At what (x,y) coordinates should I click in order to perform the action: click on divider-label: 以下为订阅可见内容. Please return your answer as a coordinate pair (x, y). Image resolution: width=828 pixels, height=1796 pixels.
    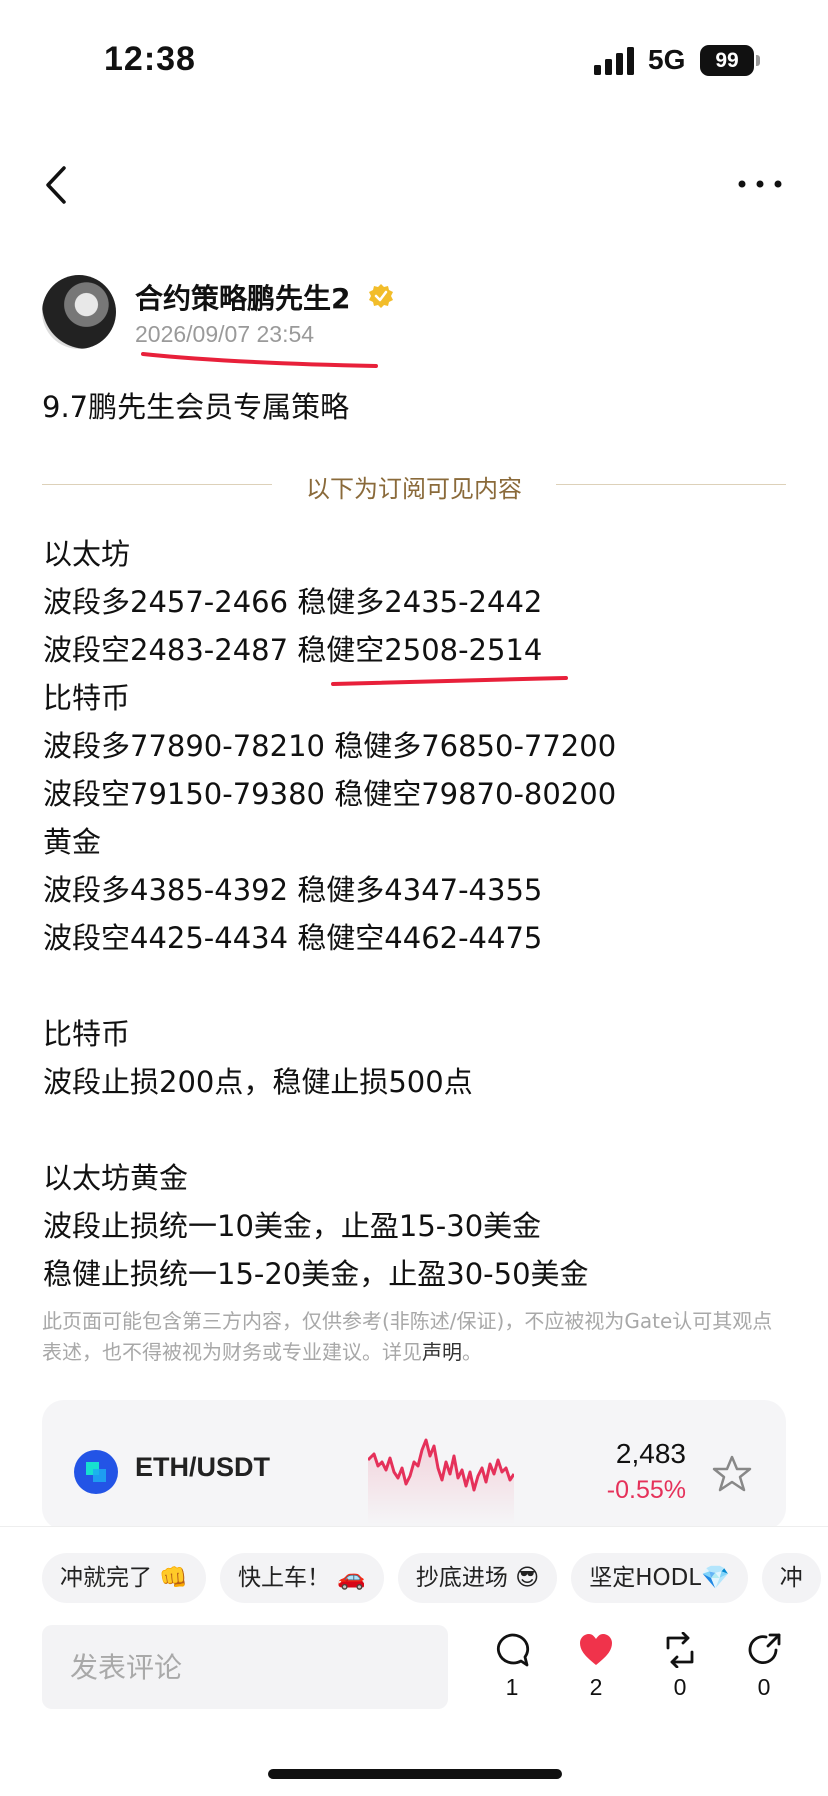
    Looking at the image, I should click on (414, 489).